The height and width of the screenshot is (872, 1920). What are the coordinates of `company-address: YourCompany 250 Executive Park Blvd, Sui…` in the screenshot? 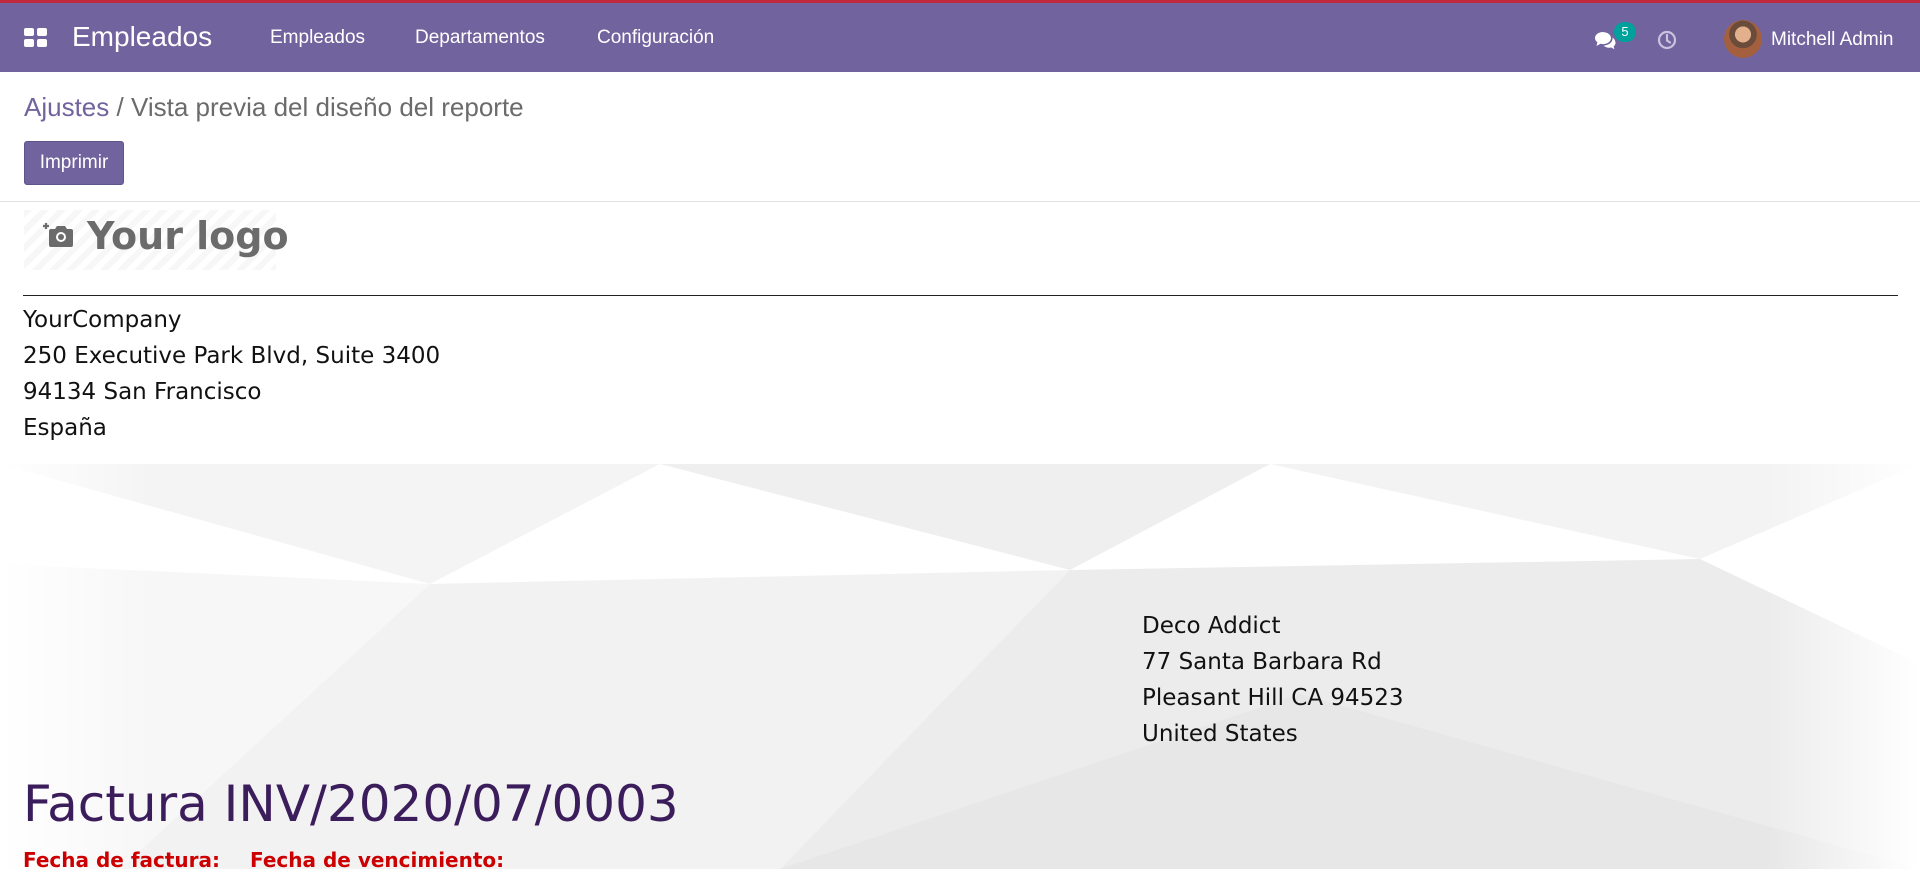 It's located at (231, 374).